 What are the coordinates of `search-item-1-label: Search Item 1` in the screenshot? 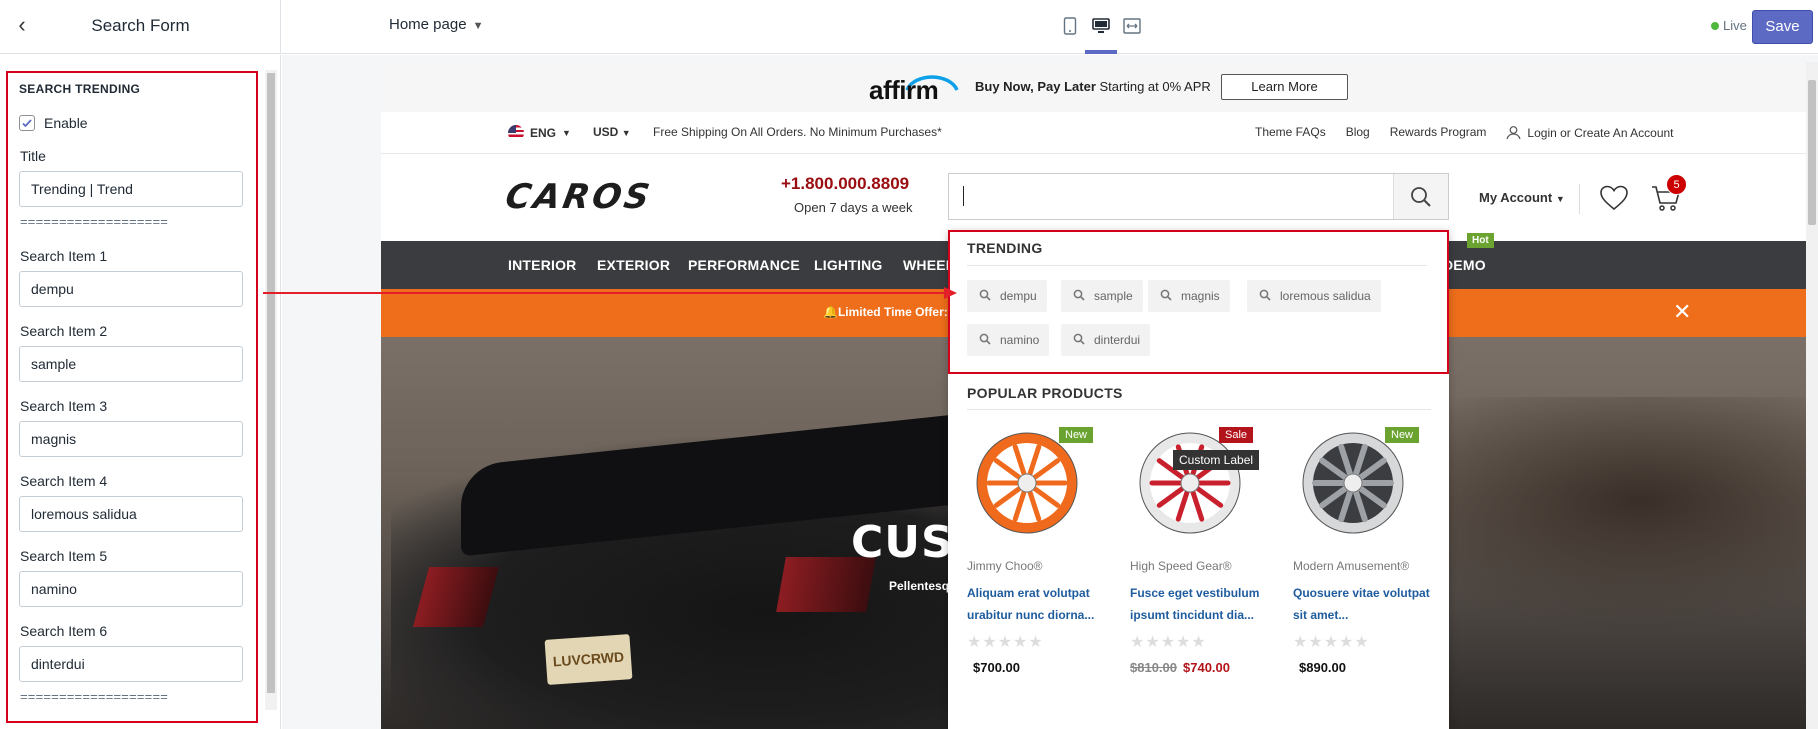 It's located at (64, 256).